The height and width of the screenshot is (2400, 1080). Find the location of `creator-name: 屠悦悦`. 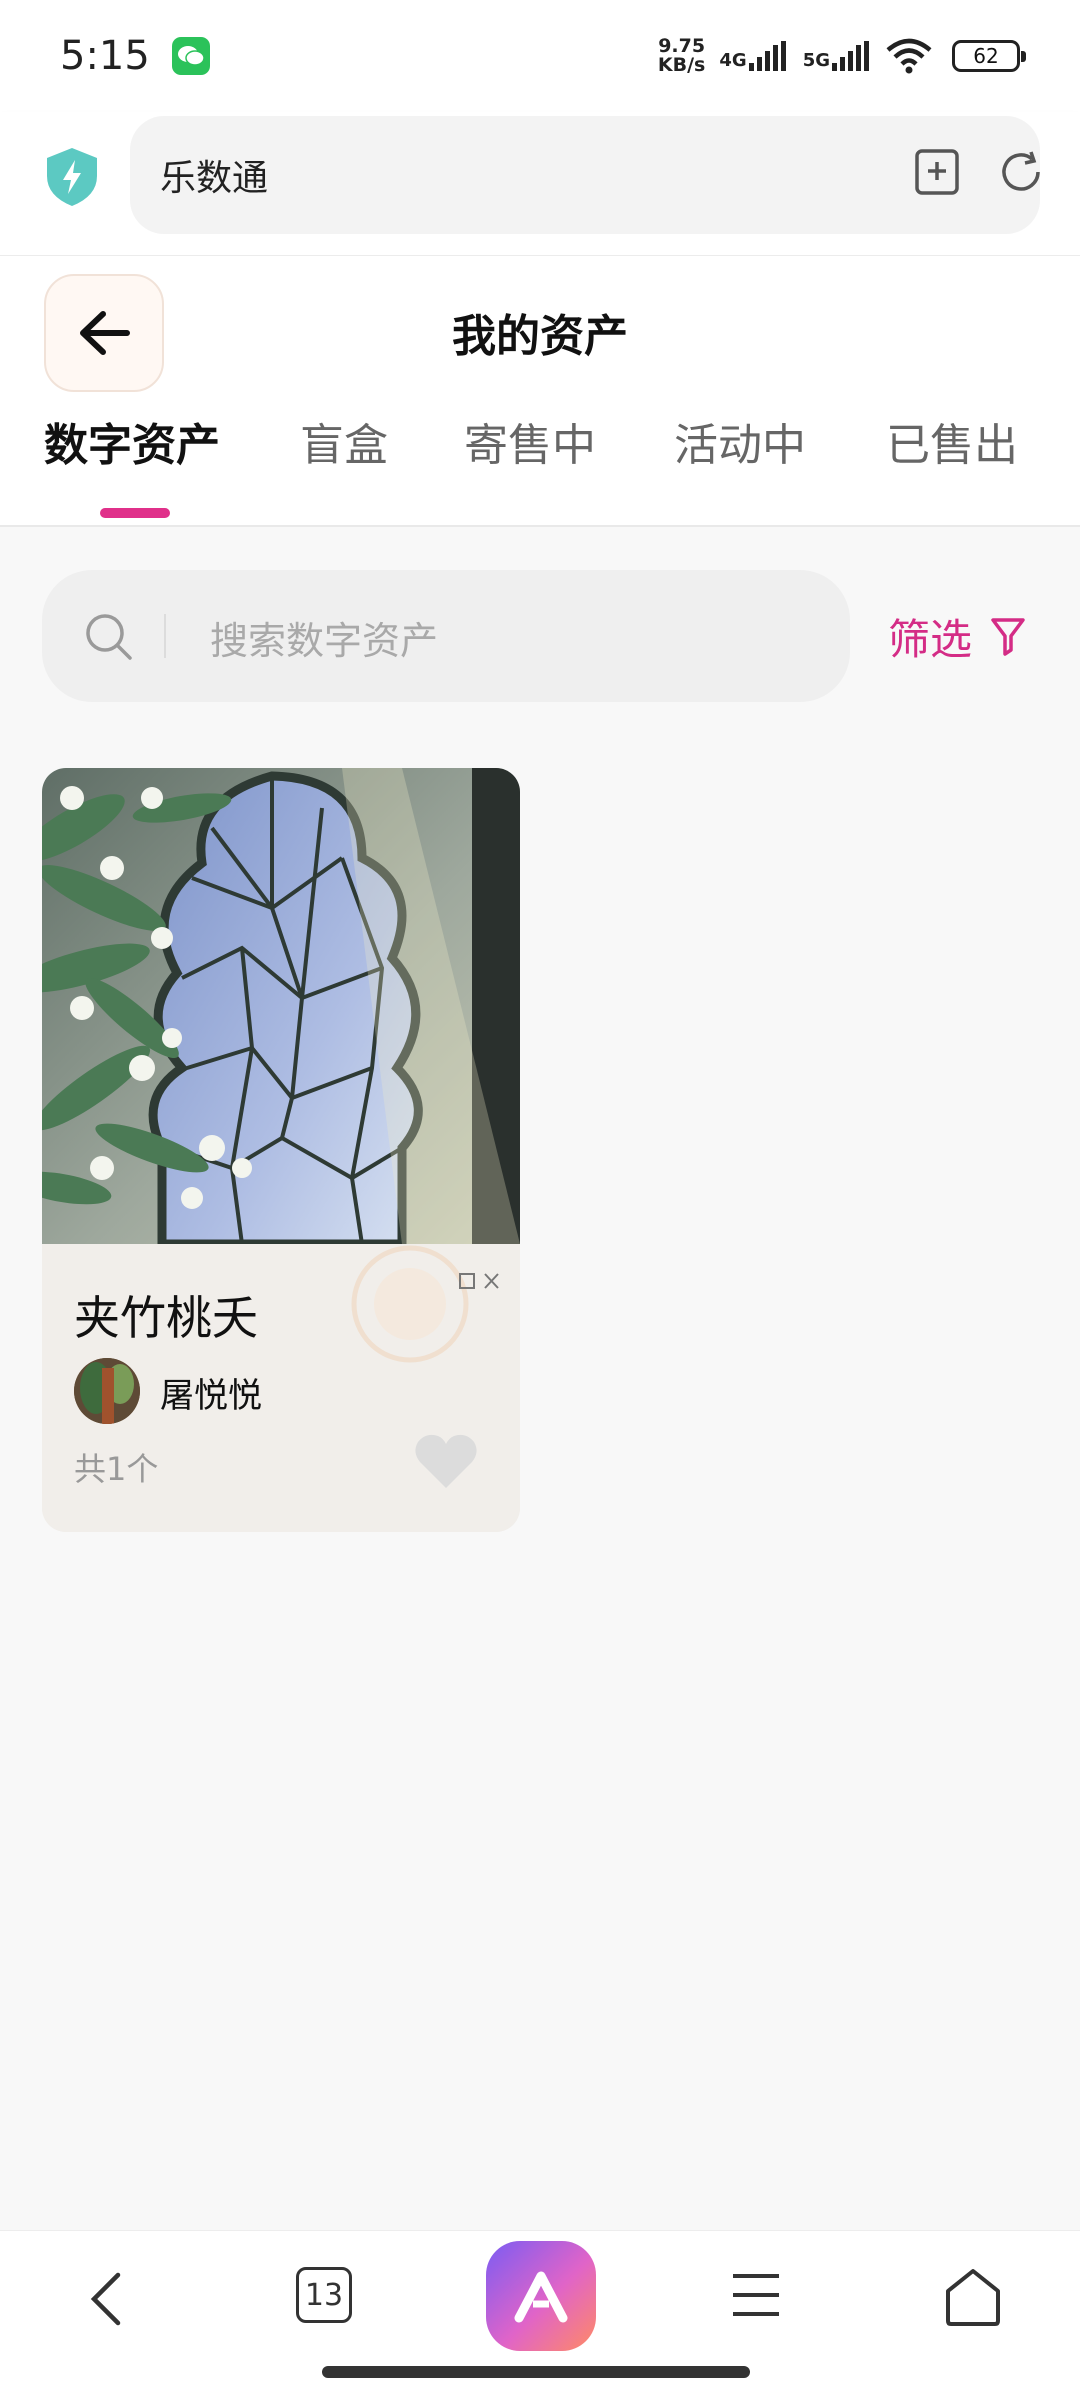

creator-name: 屠悦悦 is located at coordinates (211, 1396).